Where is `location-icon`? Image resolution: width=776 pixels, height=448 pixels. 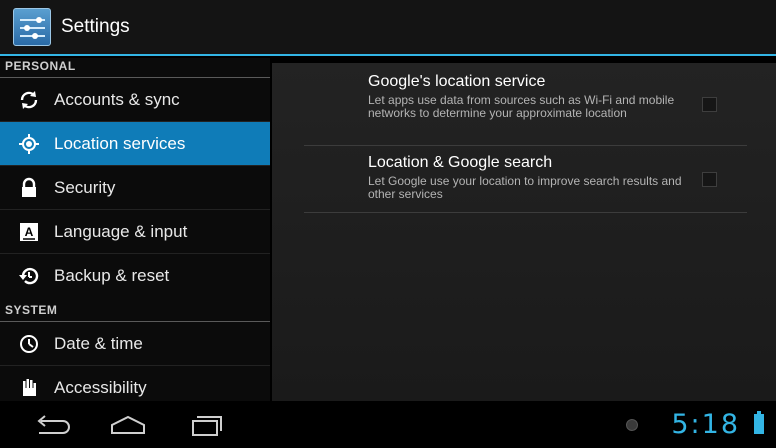
location-icon is located at coordinates (29, 144).